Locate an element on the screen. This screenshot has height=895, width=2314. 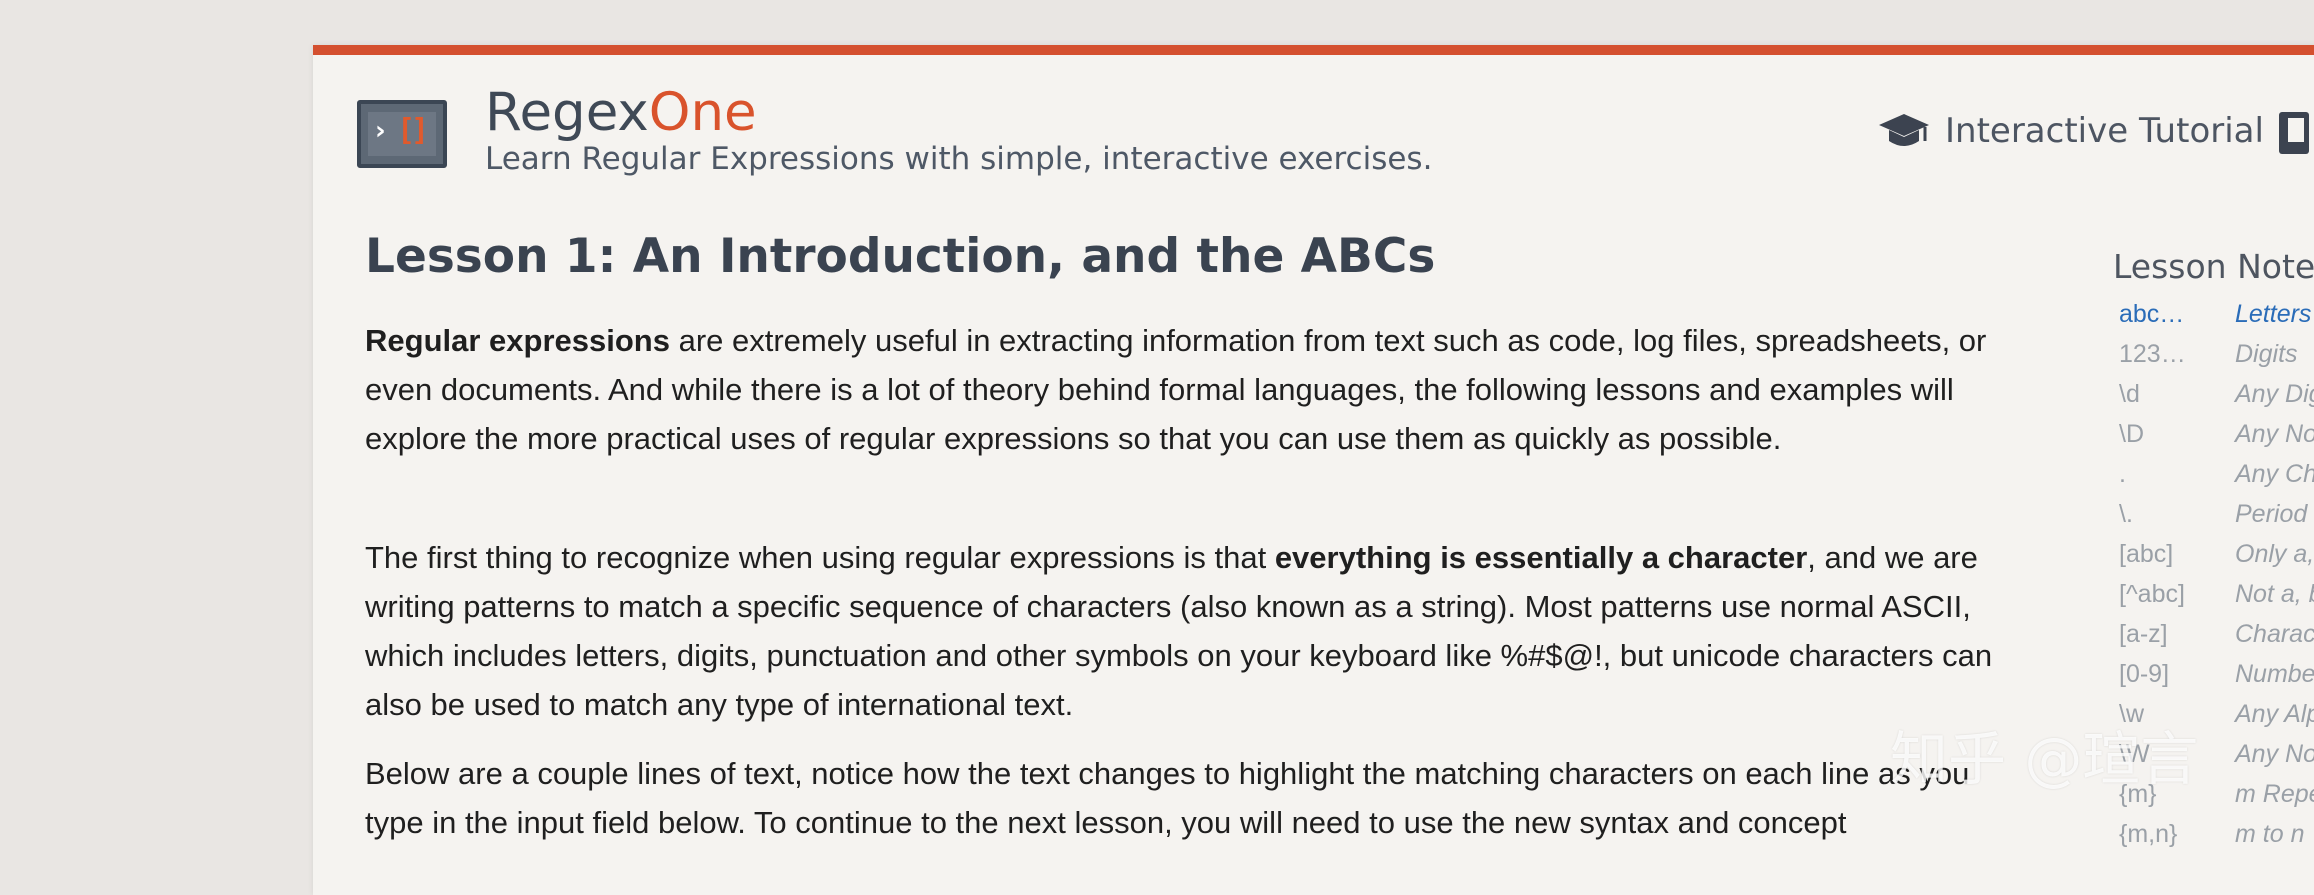
lesson-title: Lesson 1: An Introduction, and the ABCs is located at coordinates (900, 256).